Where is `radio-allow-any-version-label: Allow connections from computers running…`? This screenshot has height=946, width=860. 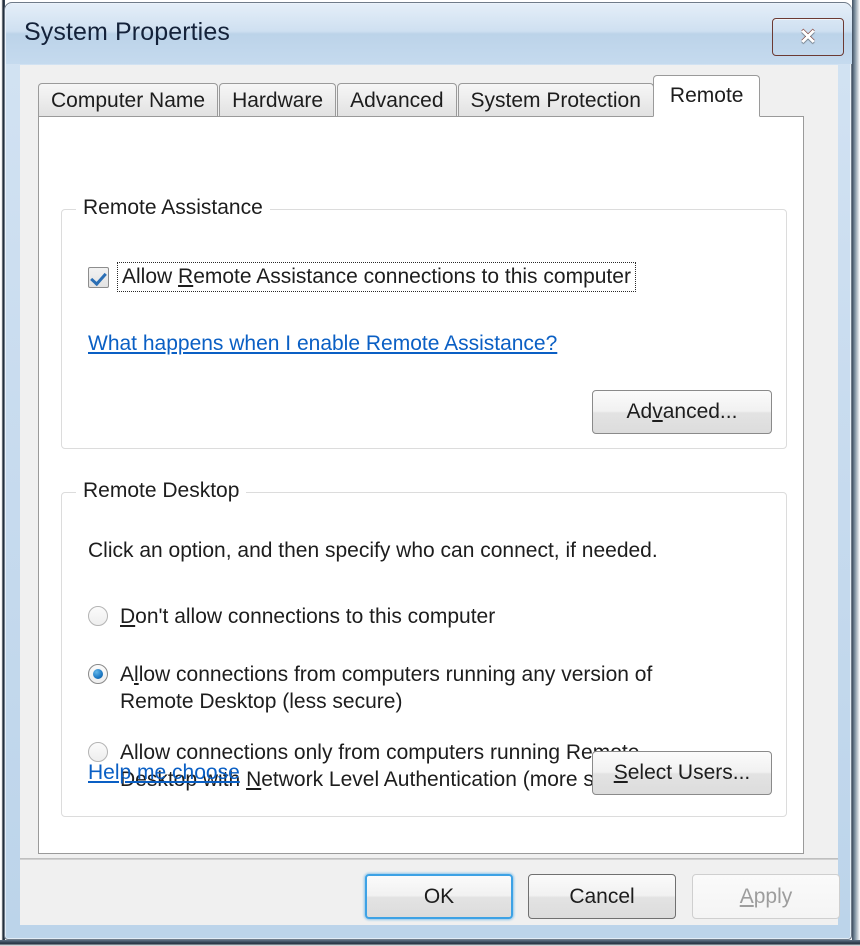
radio-allow-any-version-label: Allow connections from computers running… is located at coordinates (412, 688).